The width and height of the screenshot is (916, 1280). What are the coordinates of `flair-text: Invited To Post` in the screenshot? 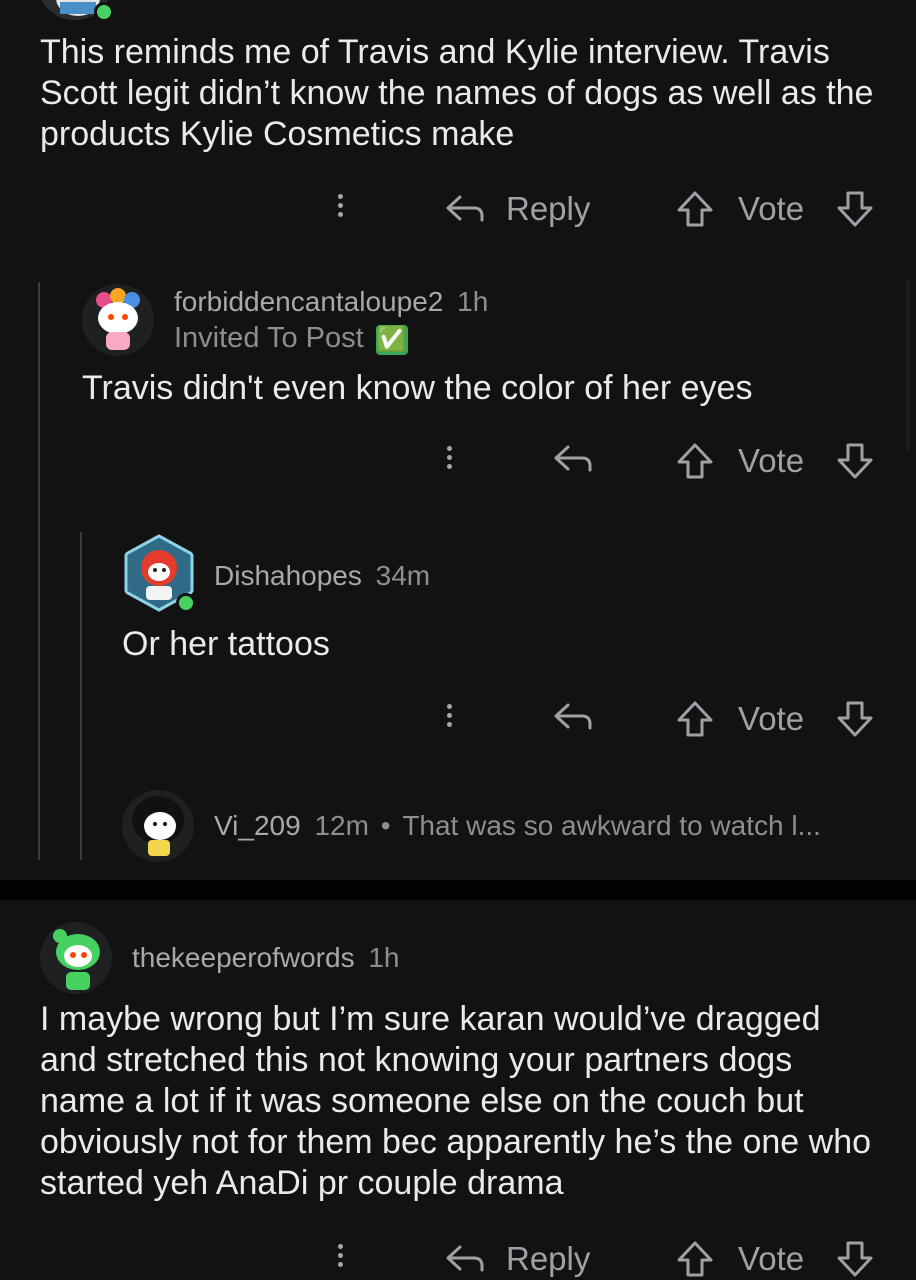 It's located at (269, 338).